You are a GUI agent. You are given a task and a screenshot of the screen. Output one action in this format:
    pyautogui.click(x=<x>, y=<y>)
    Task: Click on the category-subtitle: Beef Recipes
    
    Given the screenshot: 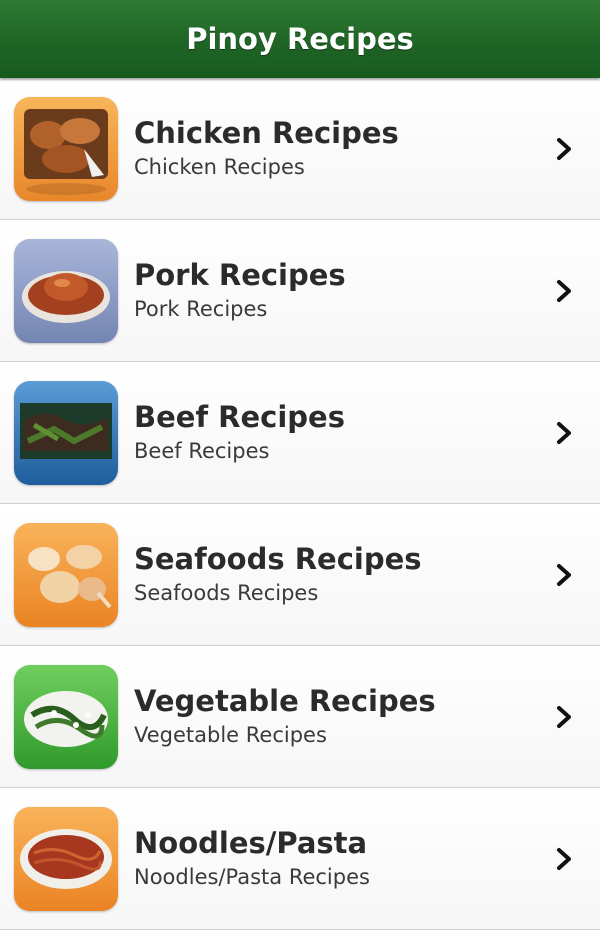 What is the action you would take?
    pyautogui.click(x=202, y=450)
    